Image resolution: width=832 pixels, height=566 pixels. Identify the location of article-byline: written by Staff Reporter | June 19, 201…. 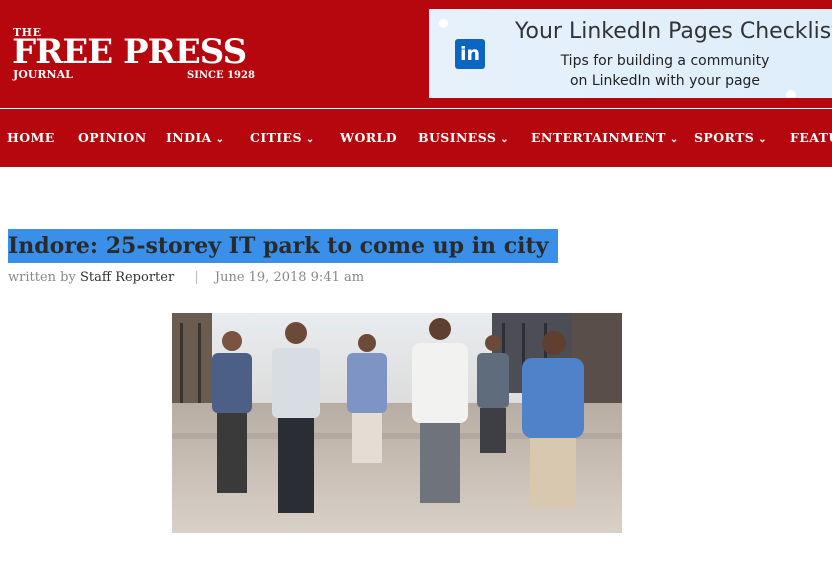
(186, 277).